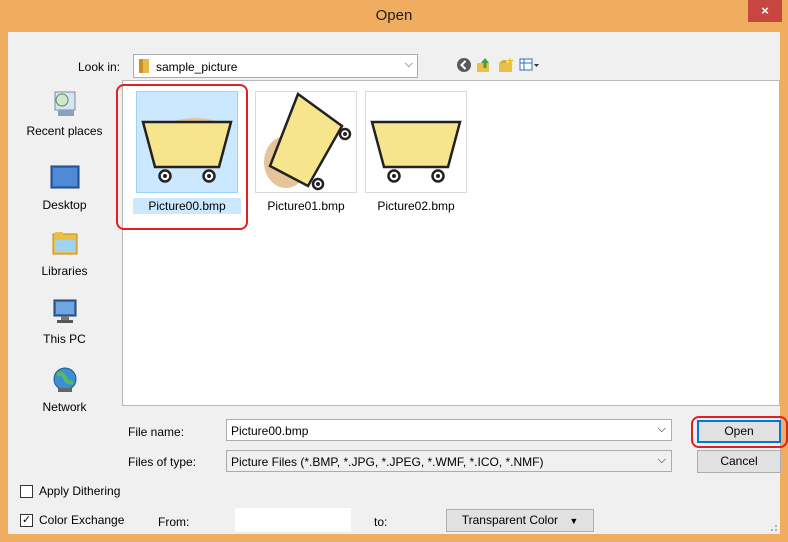 This screenshot has width=788, height=542. I want to click on place-label: Recent places, so click(64, 131).